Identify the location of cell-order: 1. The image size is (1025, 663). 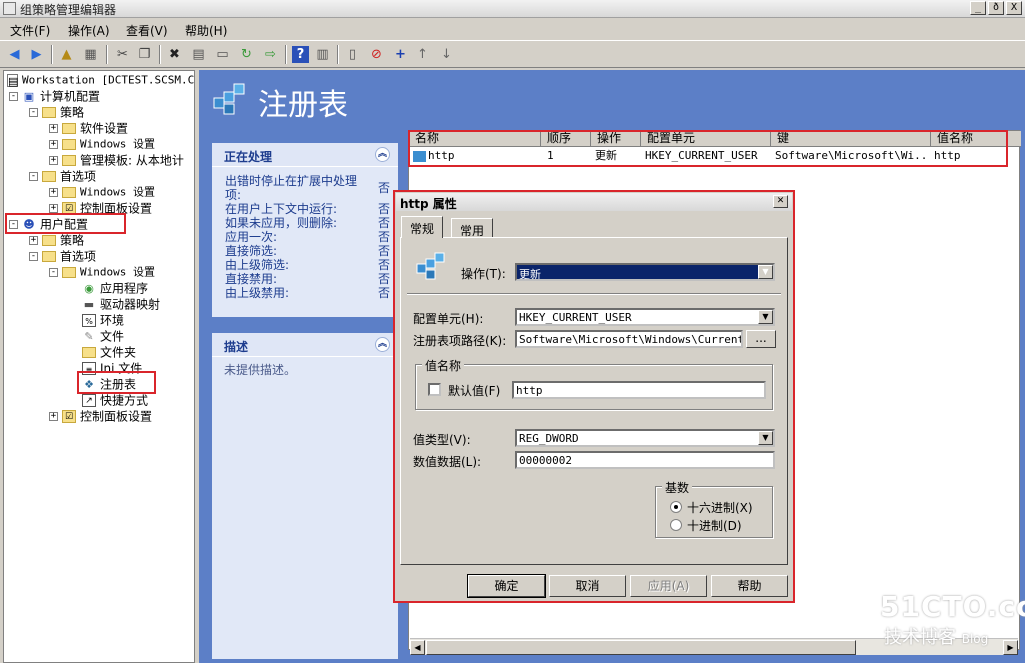
(550, 155).